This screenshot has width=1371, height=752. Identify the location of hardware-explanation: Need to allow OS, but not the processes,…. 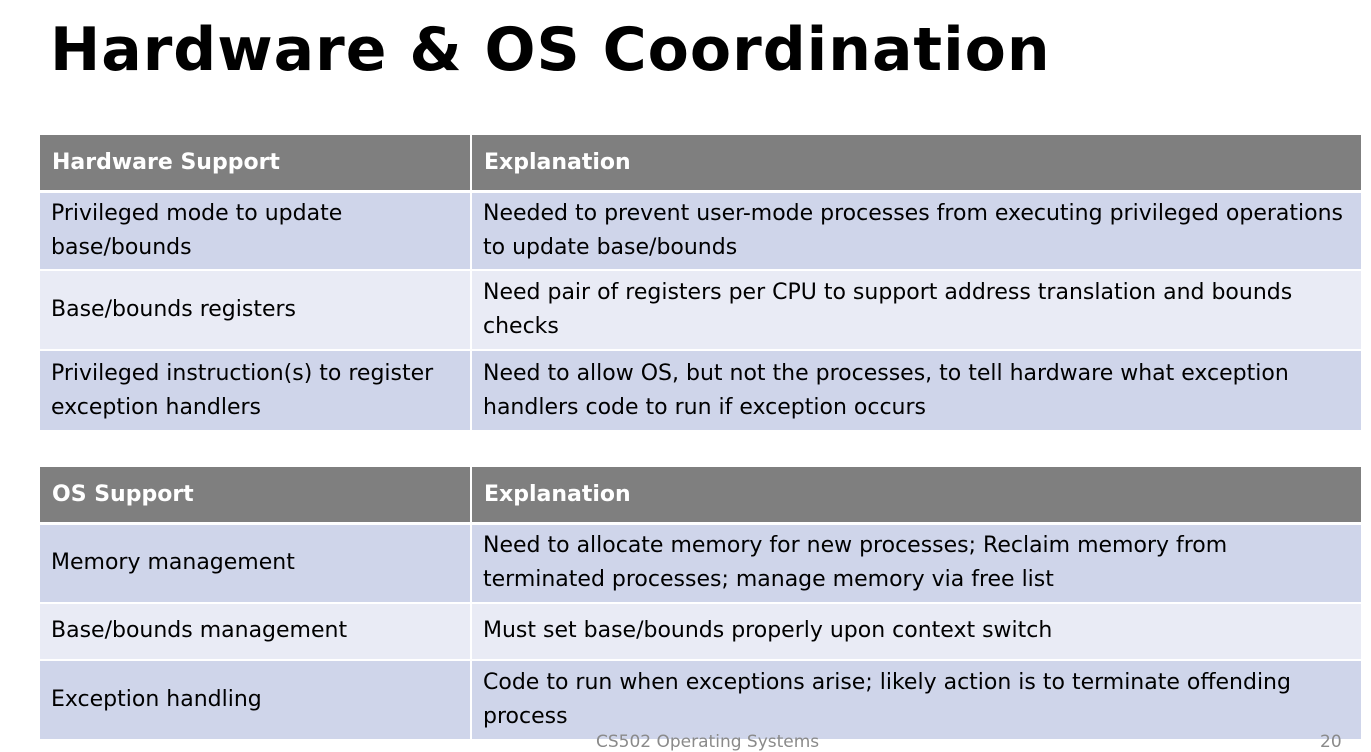
(915, 389).